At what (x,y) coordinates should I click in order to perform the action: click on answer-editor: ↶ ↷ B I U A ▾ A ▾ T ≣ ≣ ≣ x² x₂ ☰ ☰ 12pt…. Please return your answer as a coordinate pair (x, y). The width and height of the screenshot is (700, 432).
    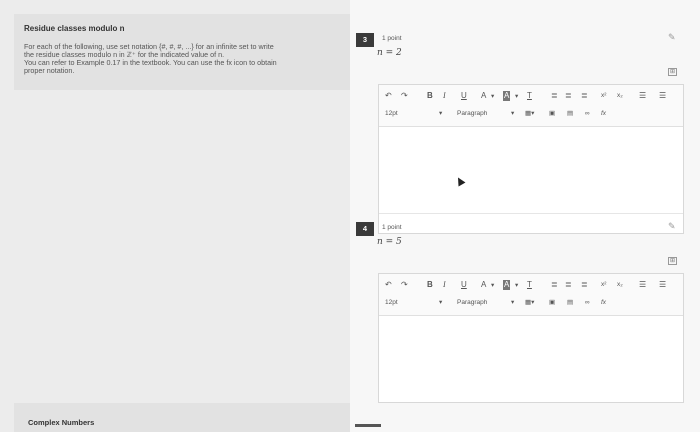
    Looking at the image, I should click on (531, 338).